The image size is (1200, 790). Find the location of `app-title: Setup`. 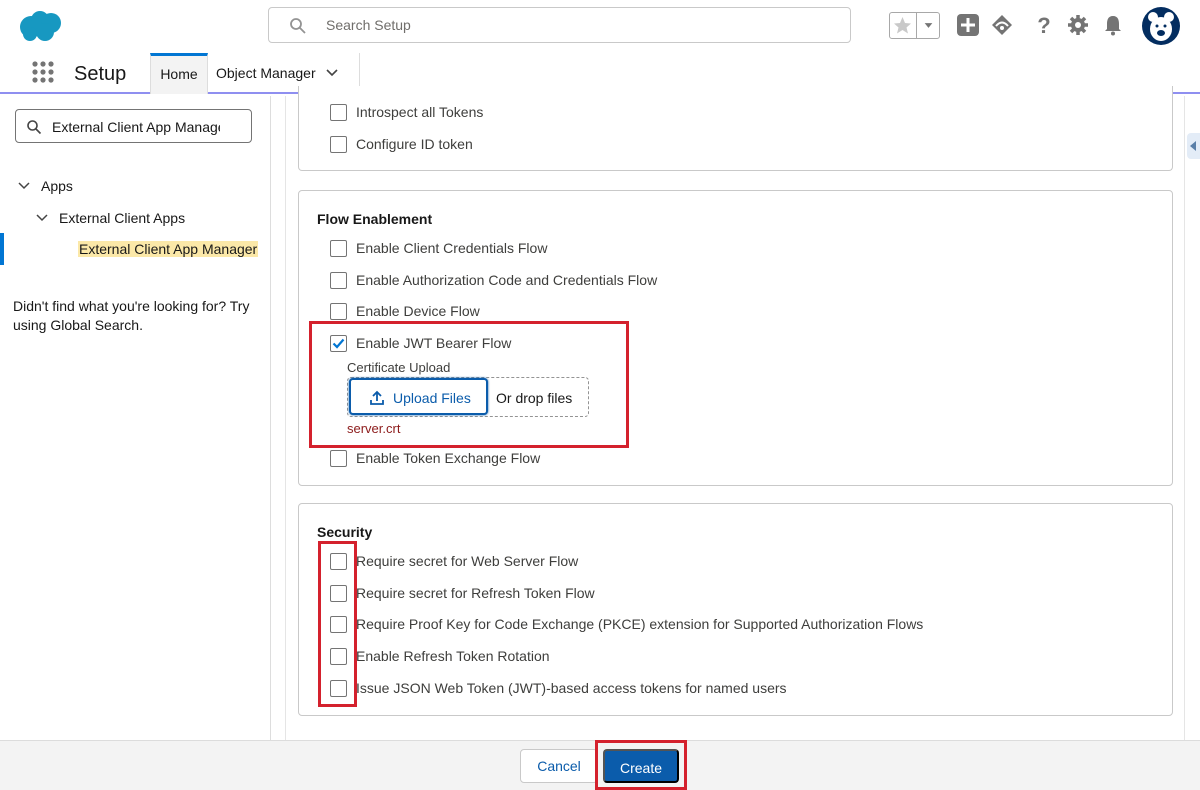

app-title: Setup is located at coordinates (100, 74).